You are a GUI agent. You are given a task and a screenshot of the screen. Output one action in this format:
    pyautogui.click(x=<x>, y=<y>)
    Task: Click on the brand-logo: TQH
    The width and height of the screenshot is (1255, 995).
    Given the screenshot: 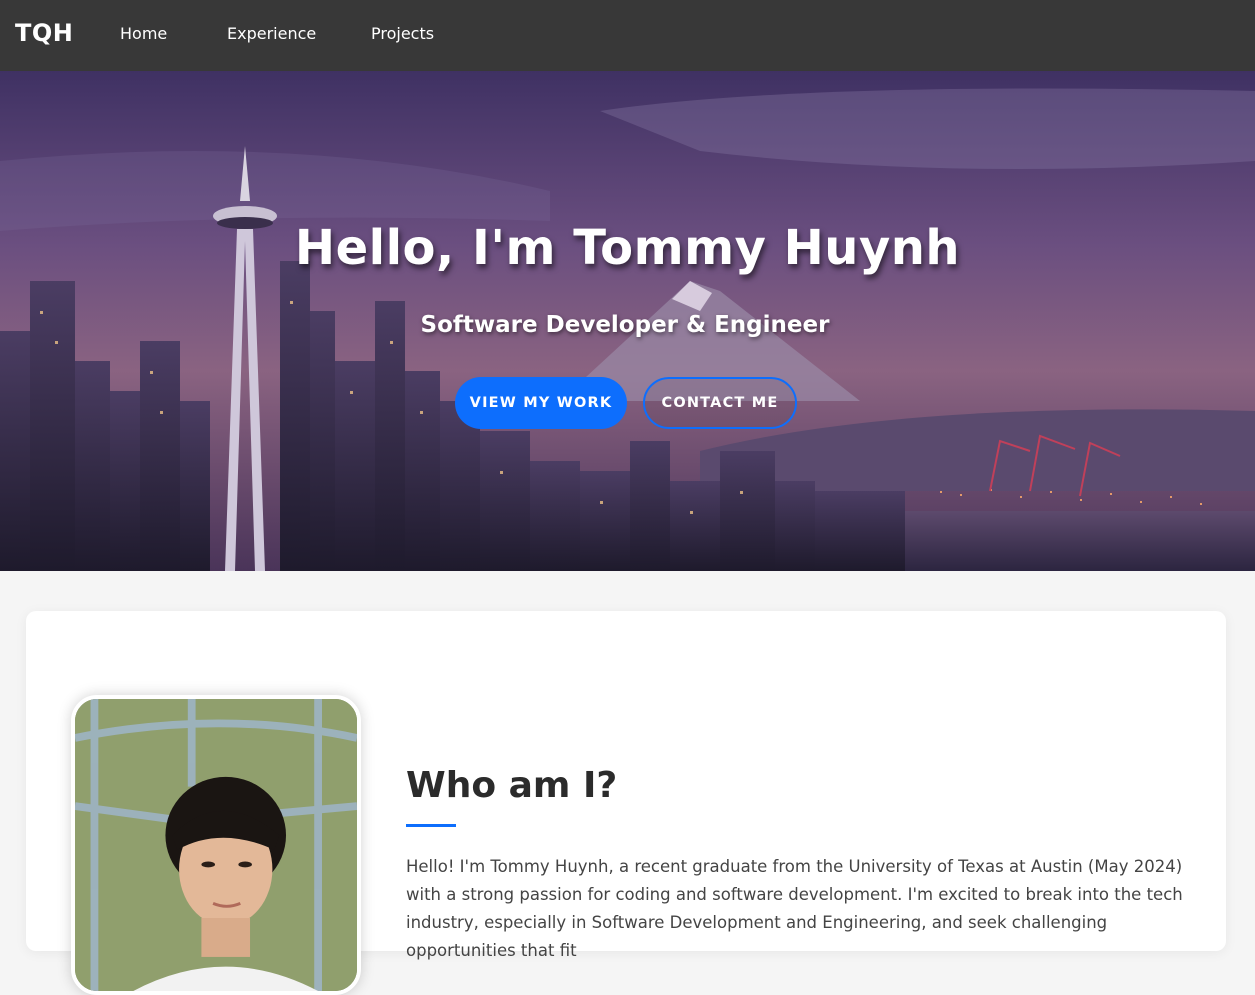 What is the action you would take?
    pyautogui.click(x=44, y=33)
    